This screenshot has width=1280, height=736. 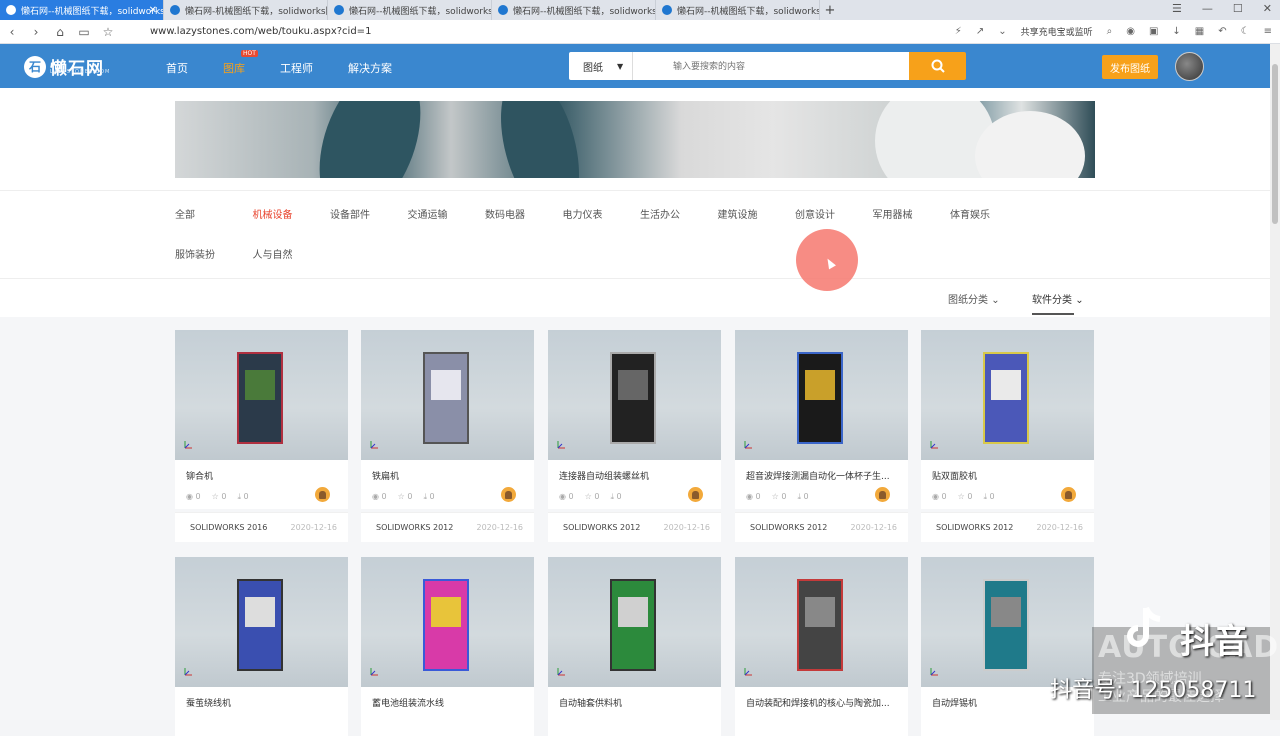 What do you see at coordinates (292, 213) in the screenshot?
I see `category-item: 机械设备` at bounding box center [292, 213].